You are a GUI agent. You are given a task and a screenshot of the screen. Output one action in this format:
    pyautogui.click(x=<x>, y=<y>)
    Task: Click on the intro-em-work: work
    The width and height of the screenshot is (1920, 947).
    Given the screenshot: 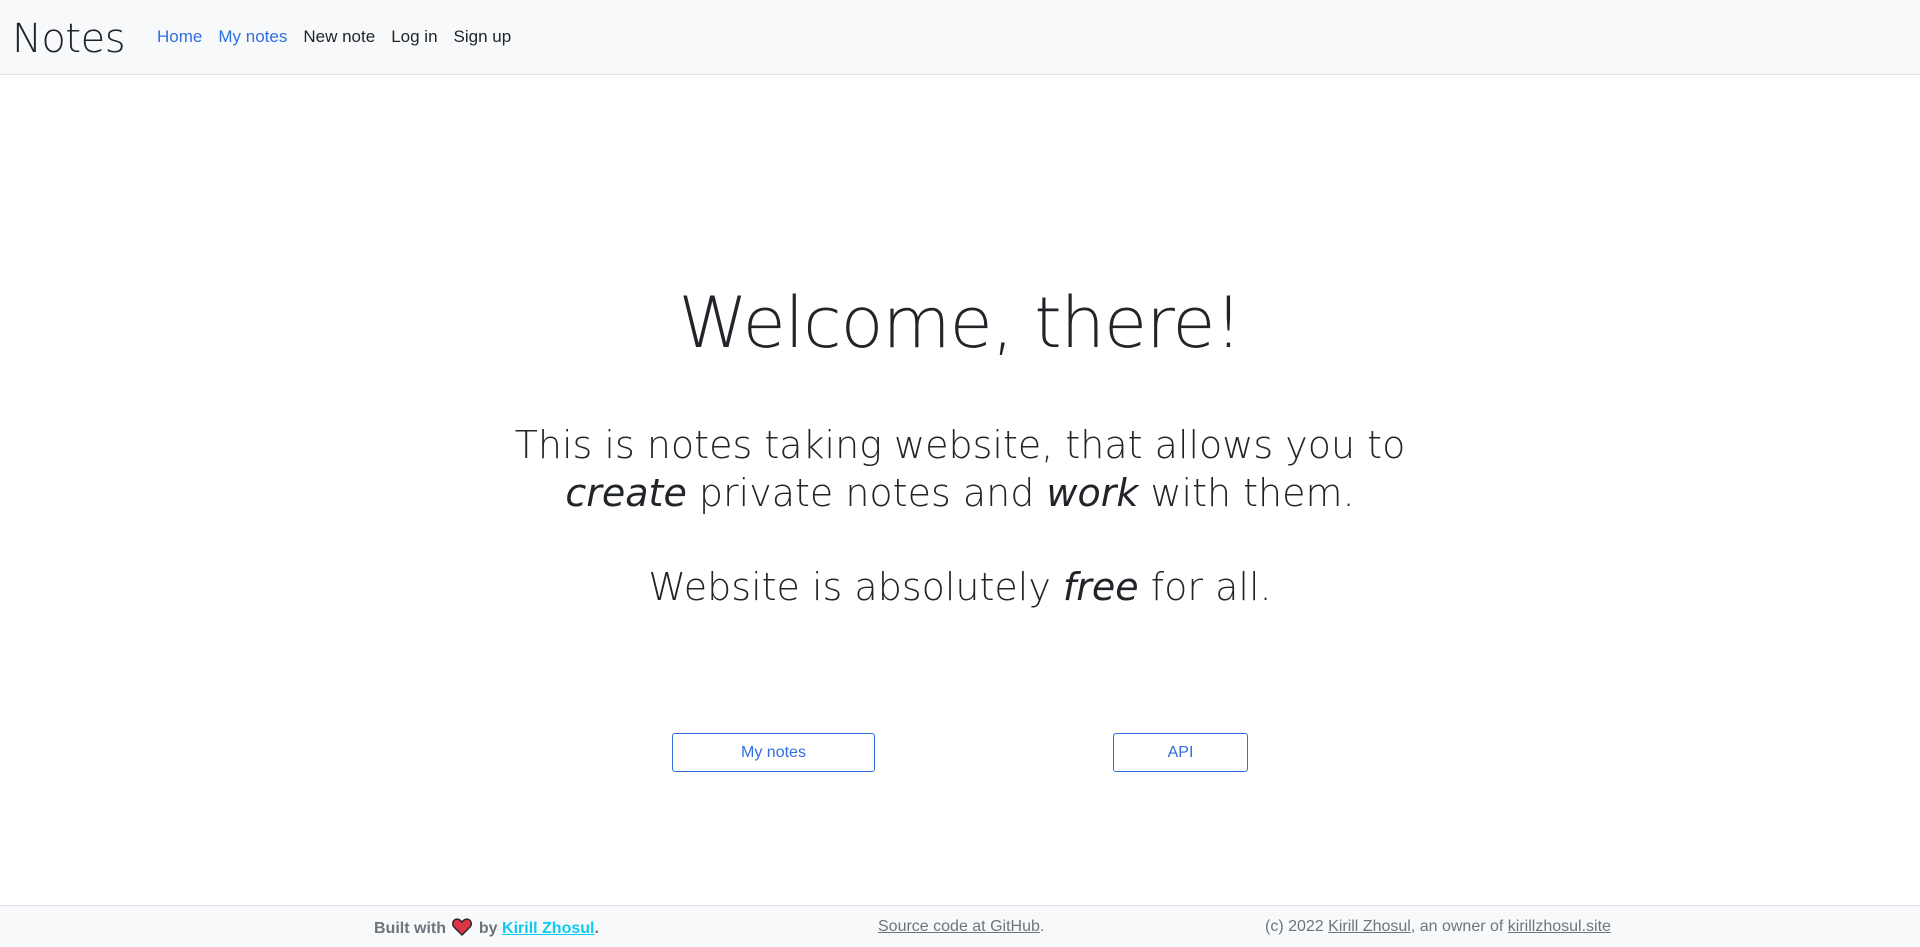 What is the action you would take?
    pyautogui.click(x=1092, y=493)
    